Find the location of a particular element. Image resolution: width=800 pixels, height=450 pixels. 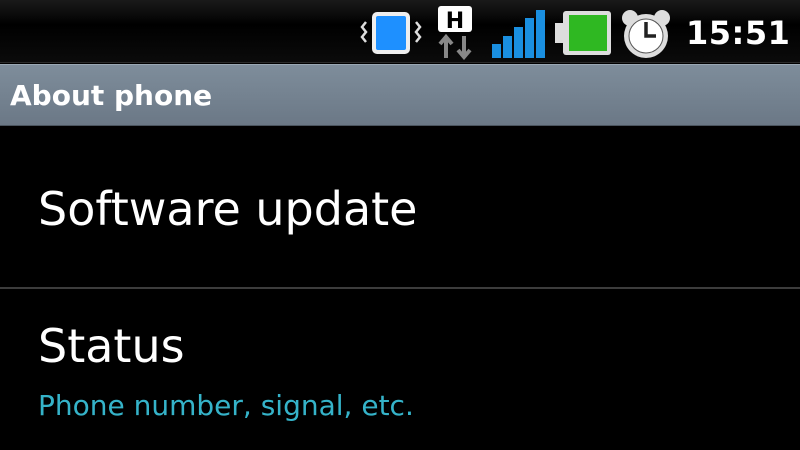

network-type-label: H is located at coordinates (455, 21).